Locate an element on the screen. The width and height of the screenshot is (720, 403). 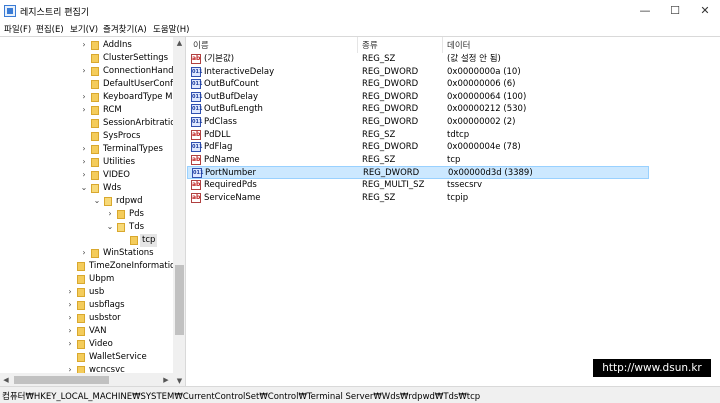
tree-item: › WinStations is located at coordinates (86, 253).